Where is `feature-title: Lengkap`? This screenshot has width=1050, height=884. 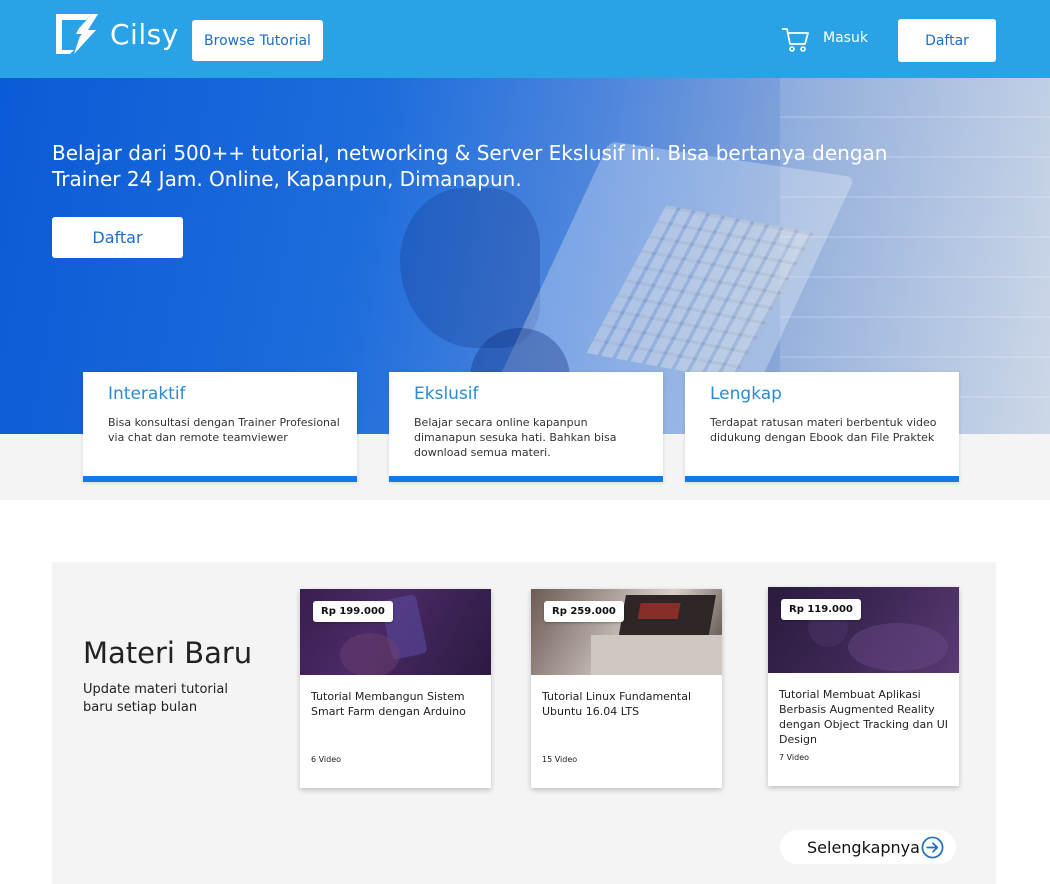
feature-title: Lengkap is located at coordinates (746, 394).